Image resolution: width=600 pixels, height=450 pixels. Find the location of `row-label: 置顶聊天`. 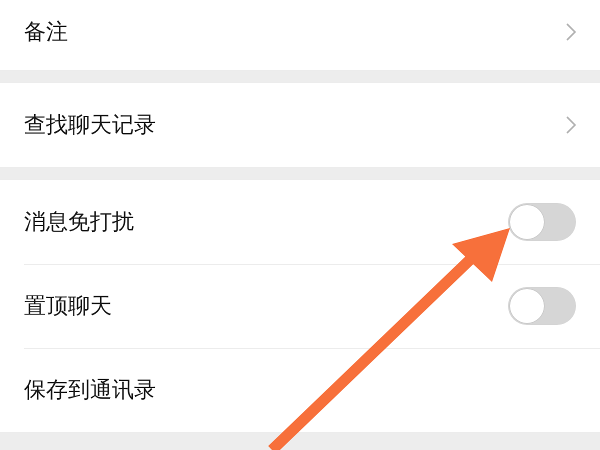

row-label: 置顶聊天 is located at coordinates (68, 306).